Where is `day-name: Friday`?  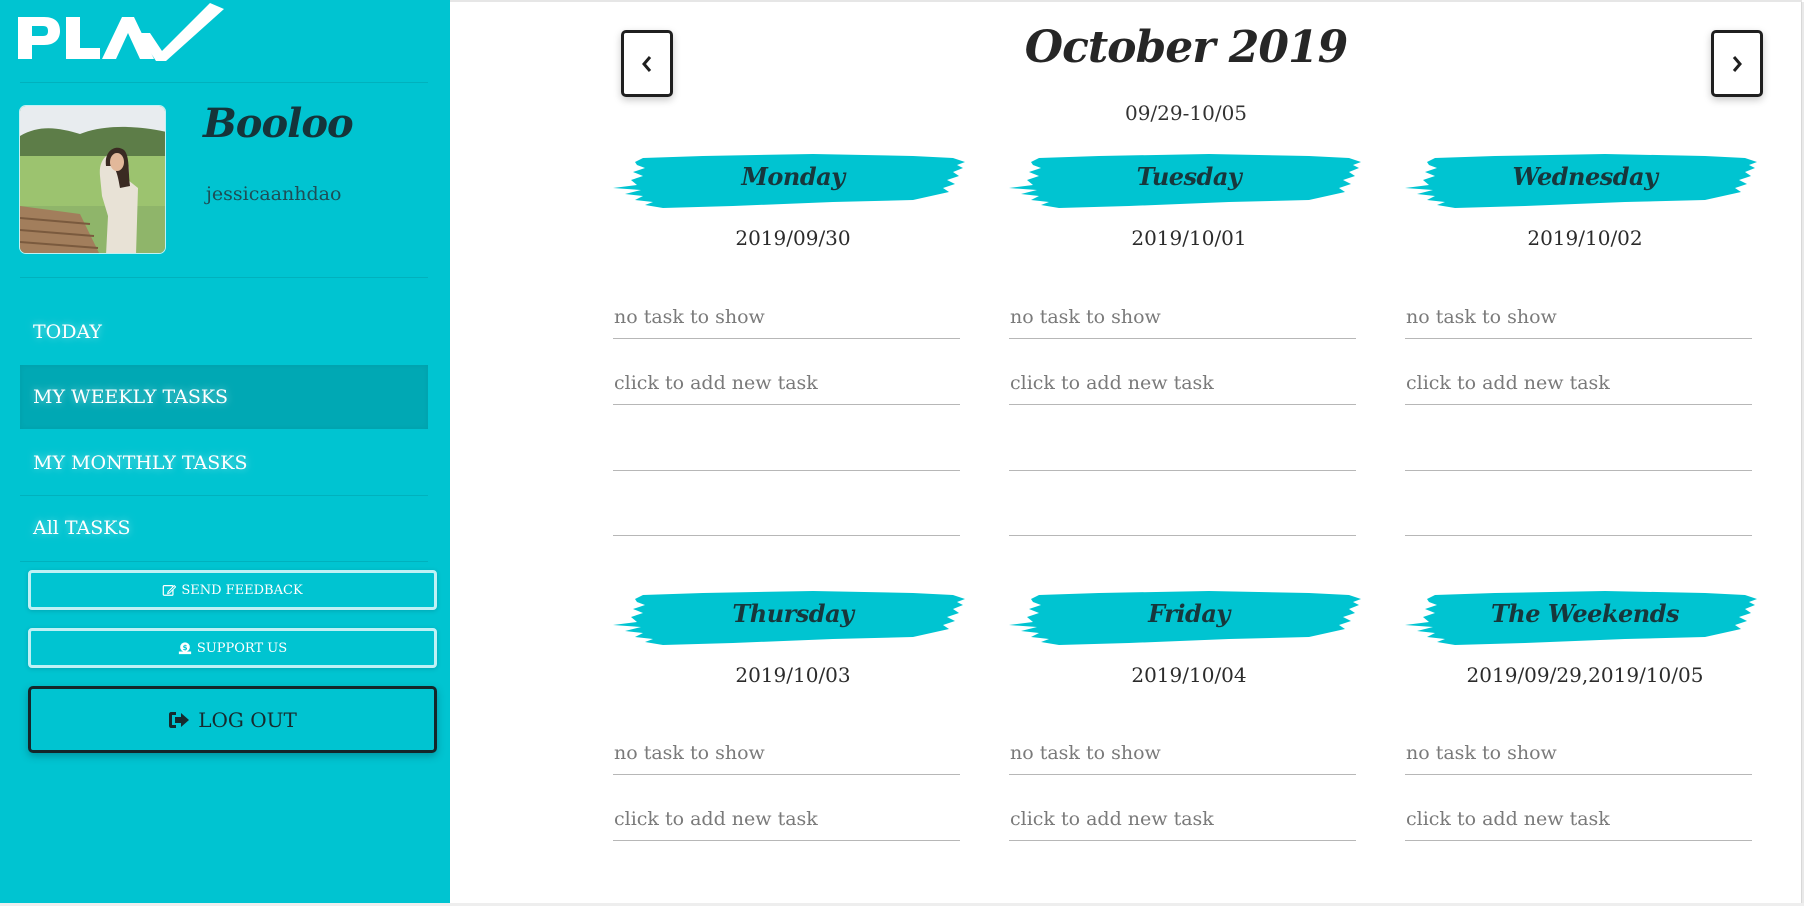
day-name: Friday is located at coordinates (1189, 613).